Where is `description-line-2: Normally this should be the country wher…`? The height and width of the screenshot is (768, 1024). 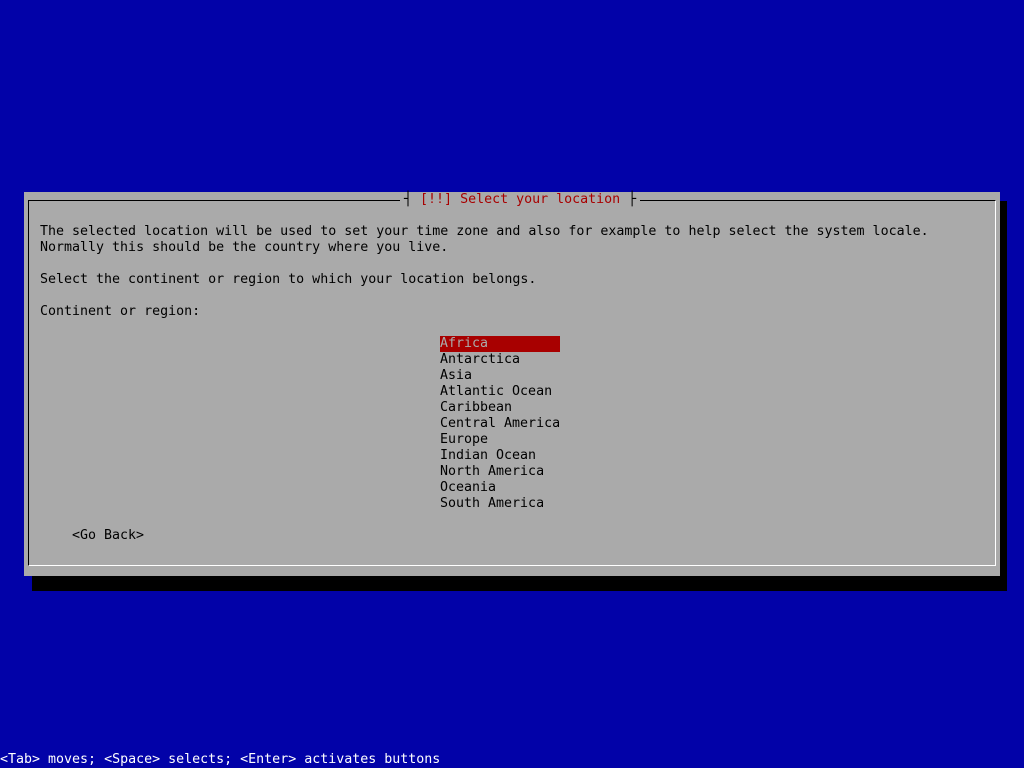 description-line-2: Normally this should be the country wher… is located at coordinates (244, 247).